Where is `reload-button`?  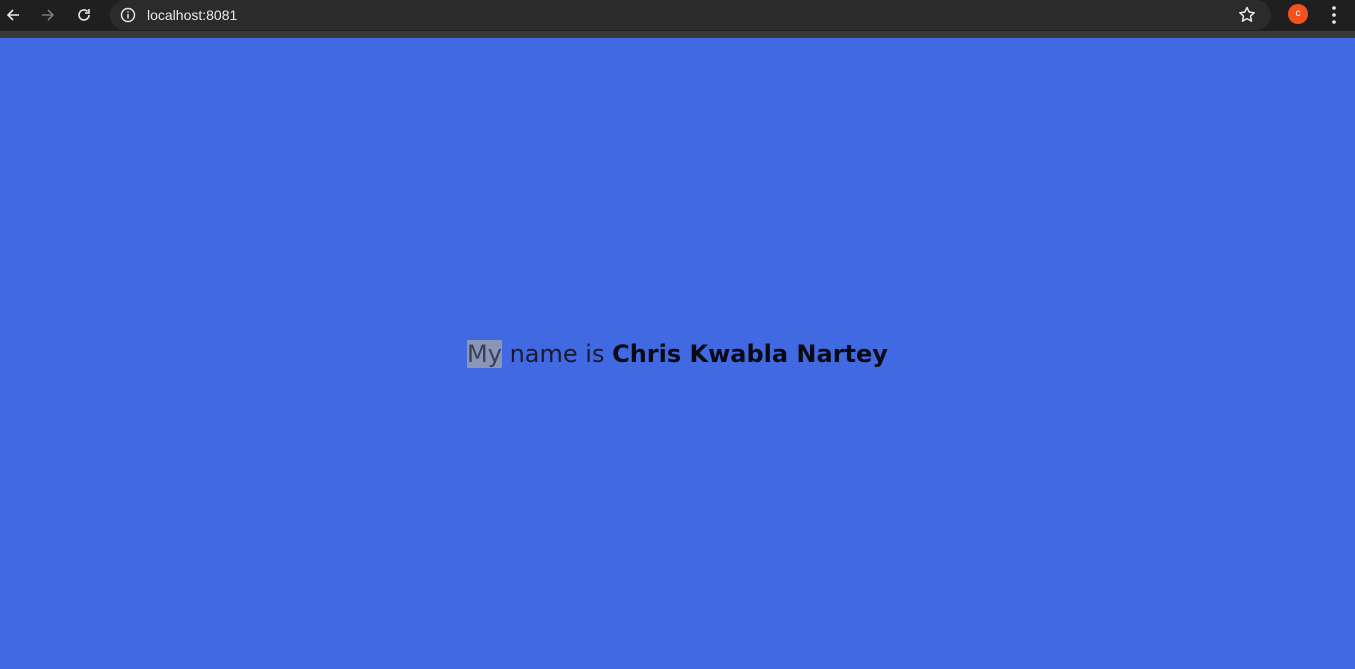 reload-button is located at coordinates (84, 15).